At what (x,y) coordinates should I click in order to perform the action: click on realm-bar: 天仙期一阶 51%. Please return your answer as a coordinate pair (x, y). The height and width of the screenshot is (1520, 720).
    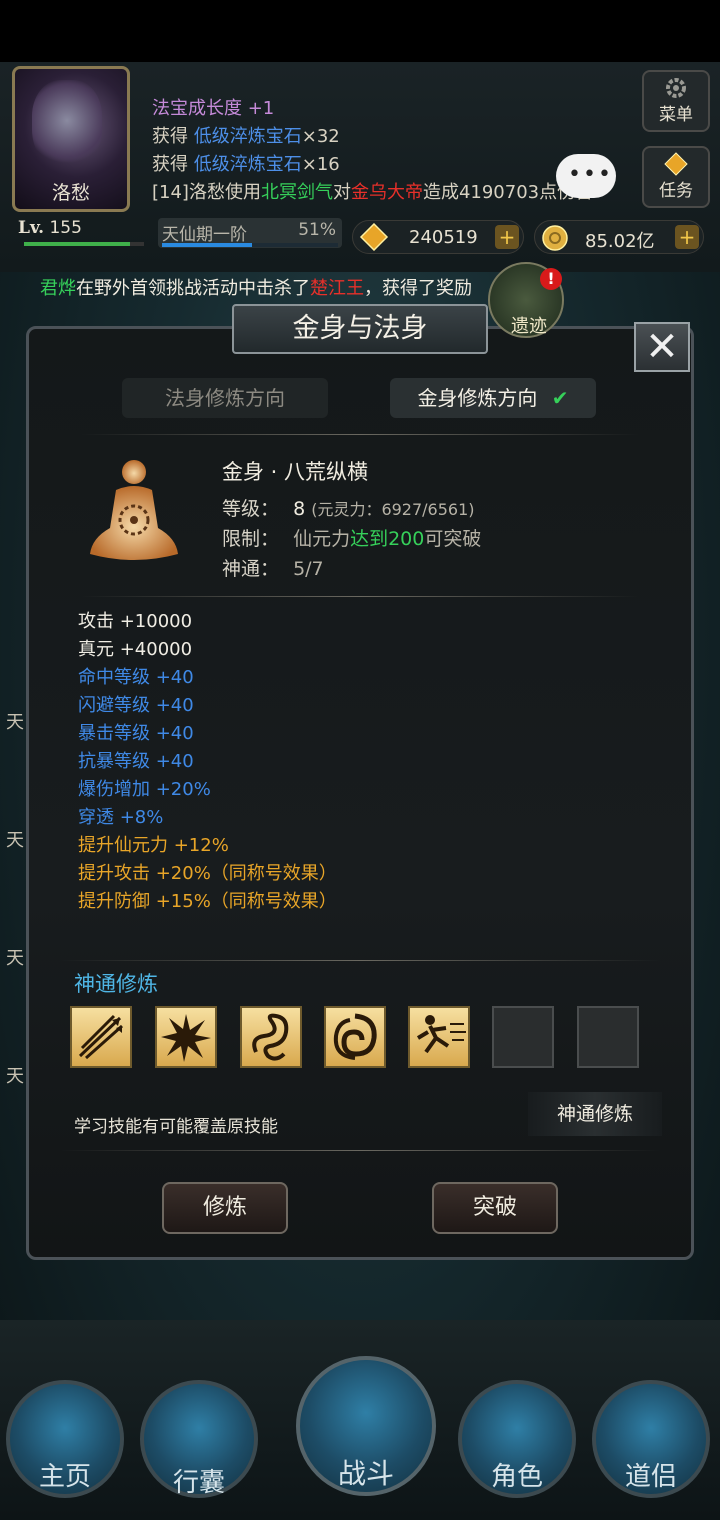
    Looking at the image, I should click on (250, 233).